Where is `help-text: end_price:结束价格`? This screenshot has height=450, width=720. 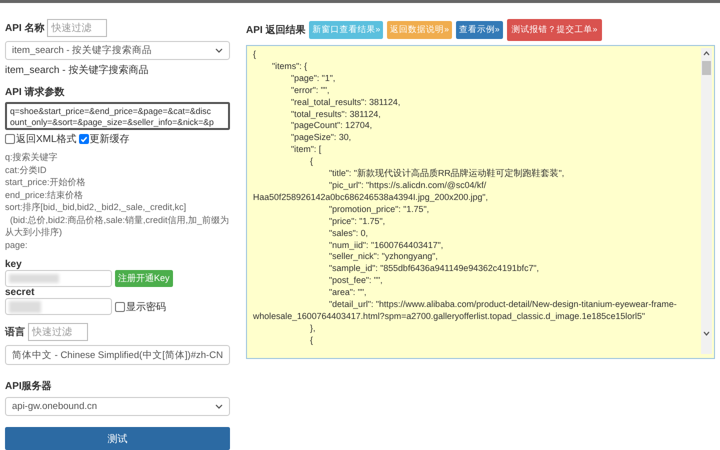
help-text: end_price:结束价格 is located at coordinates (44, 195).